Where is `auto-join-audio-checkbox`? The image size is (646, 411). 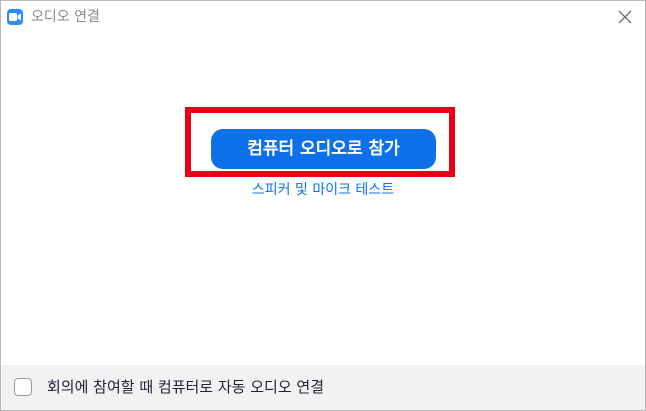 auto-join-audio-checkbox is located at coordinates (23, 387).